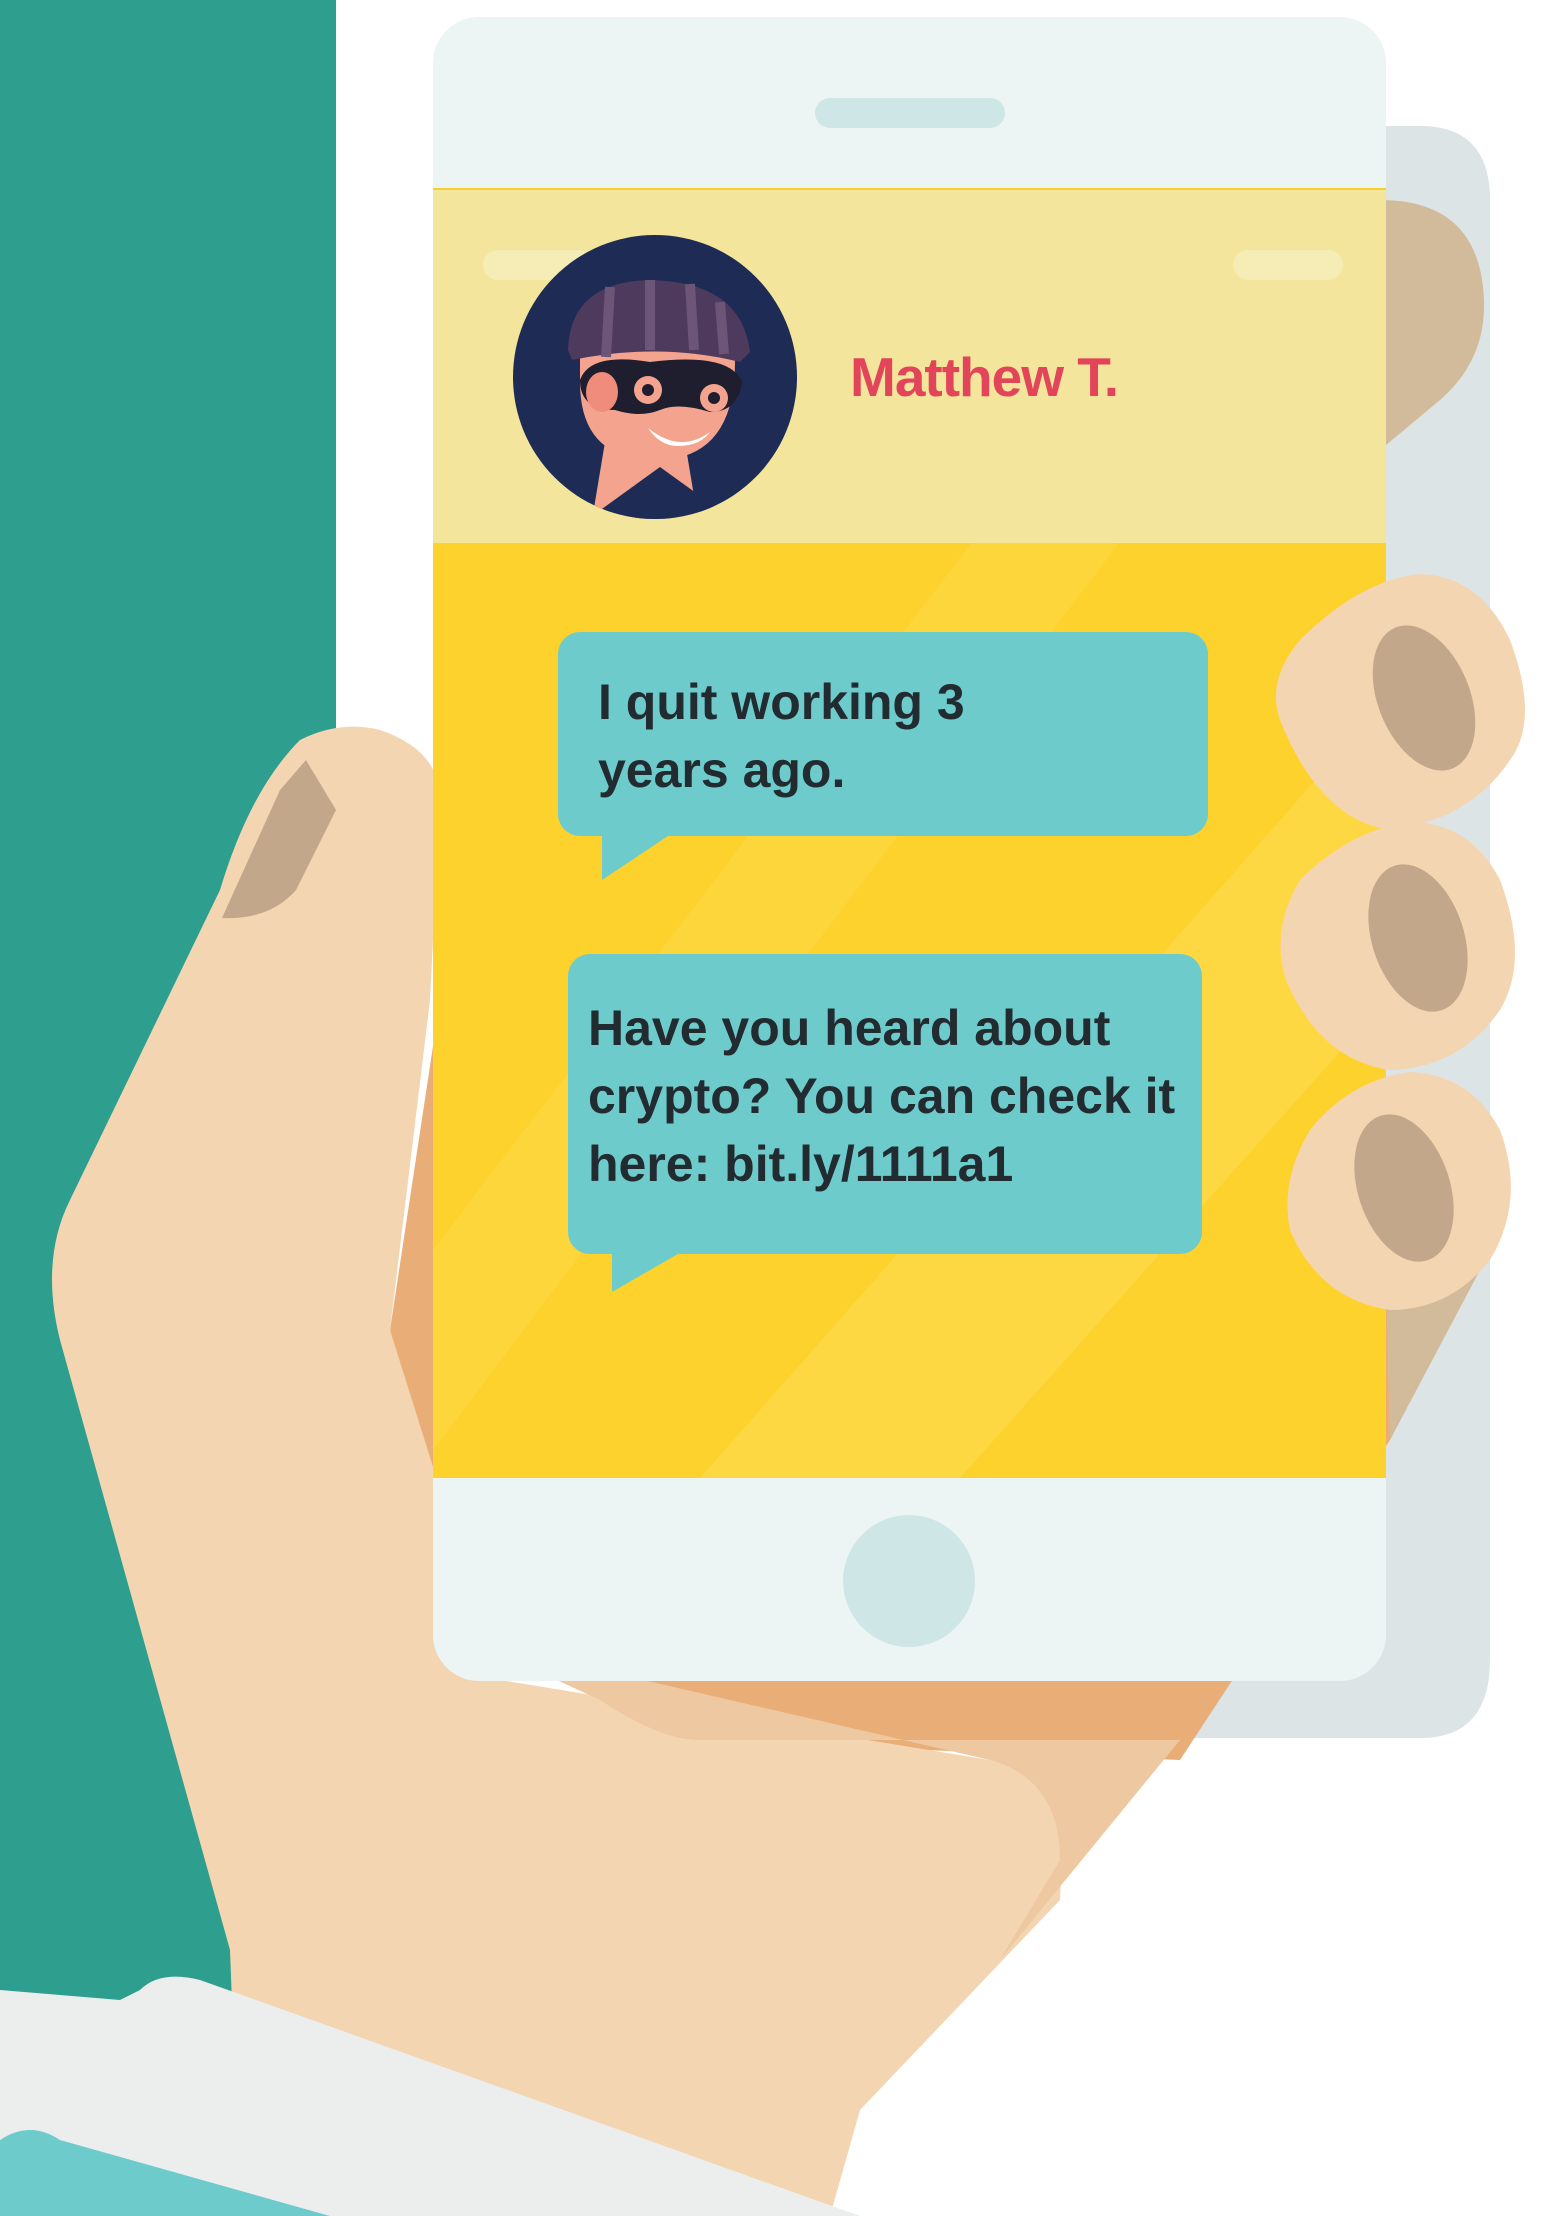 This screenshot has width=1542, height=2216. What do you see at coordinates (910, 113) in the screenshot?
I see `speaker-slot-icon` at bounding box center [910, 113].